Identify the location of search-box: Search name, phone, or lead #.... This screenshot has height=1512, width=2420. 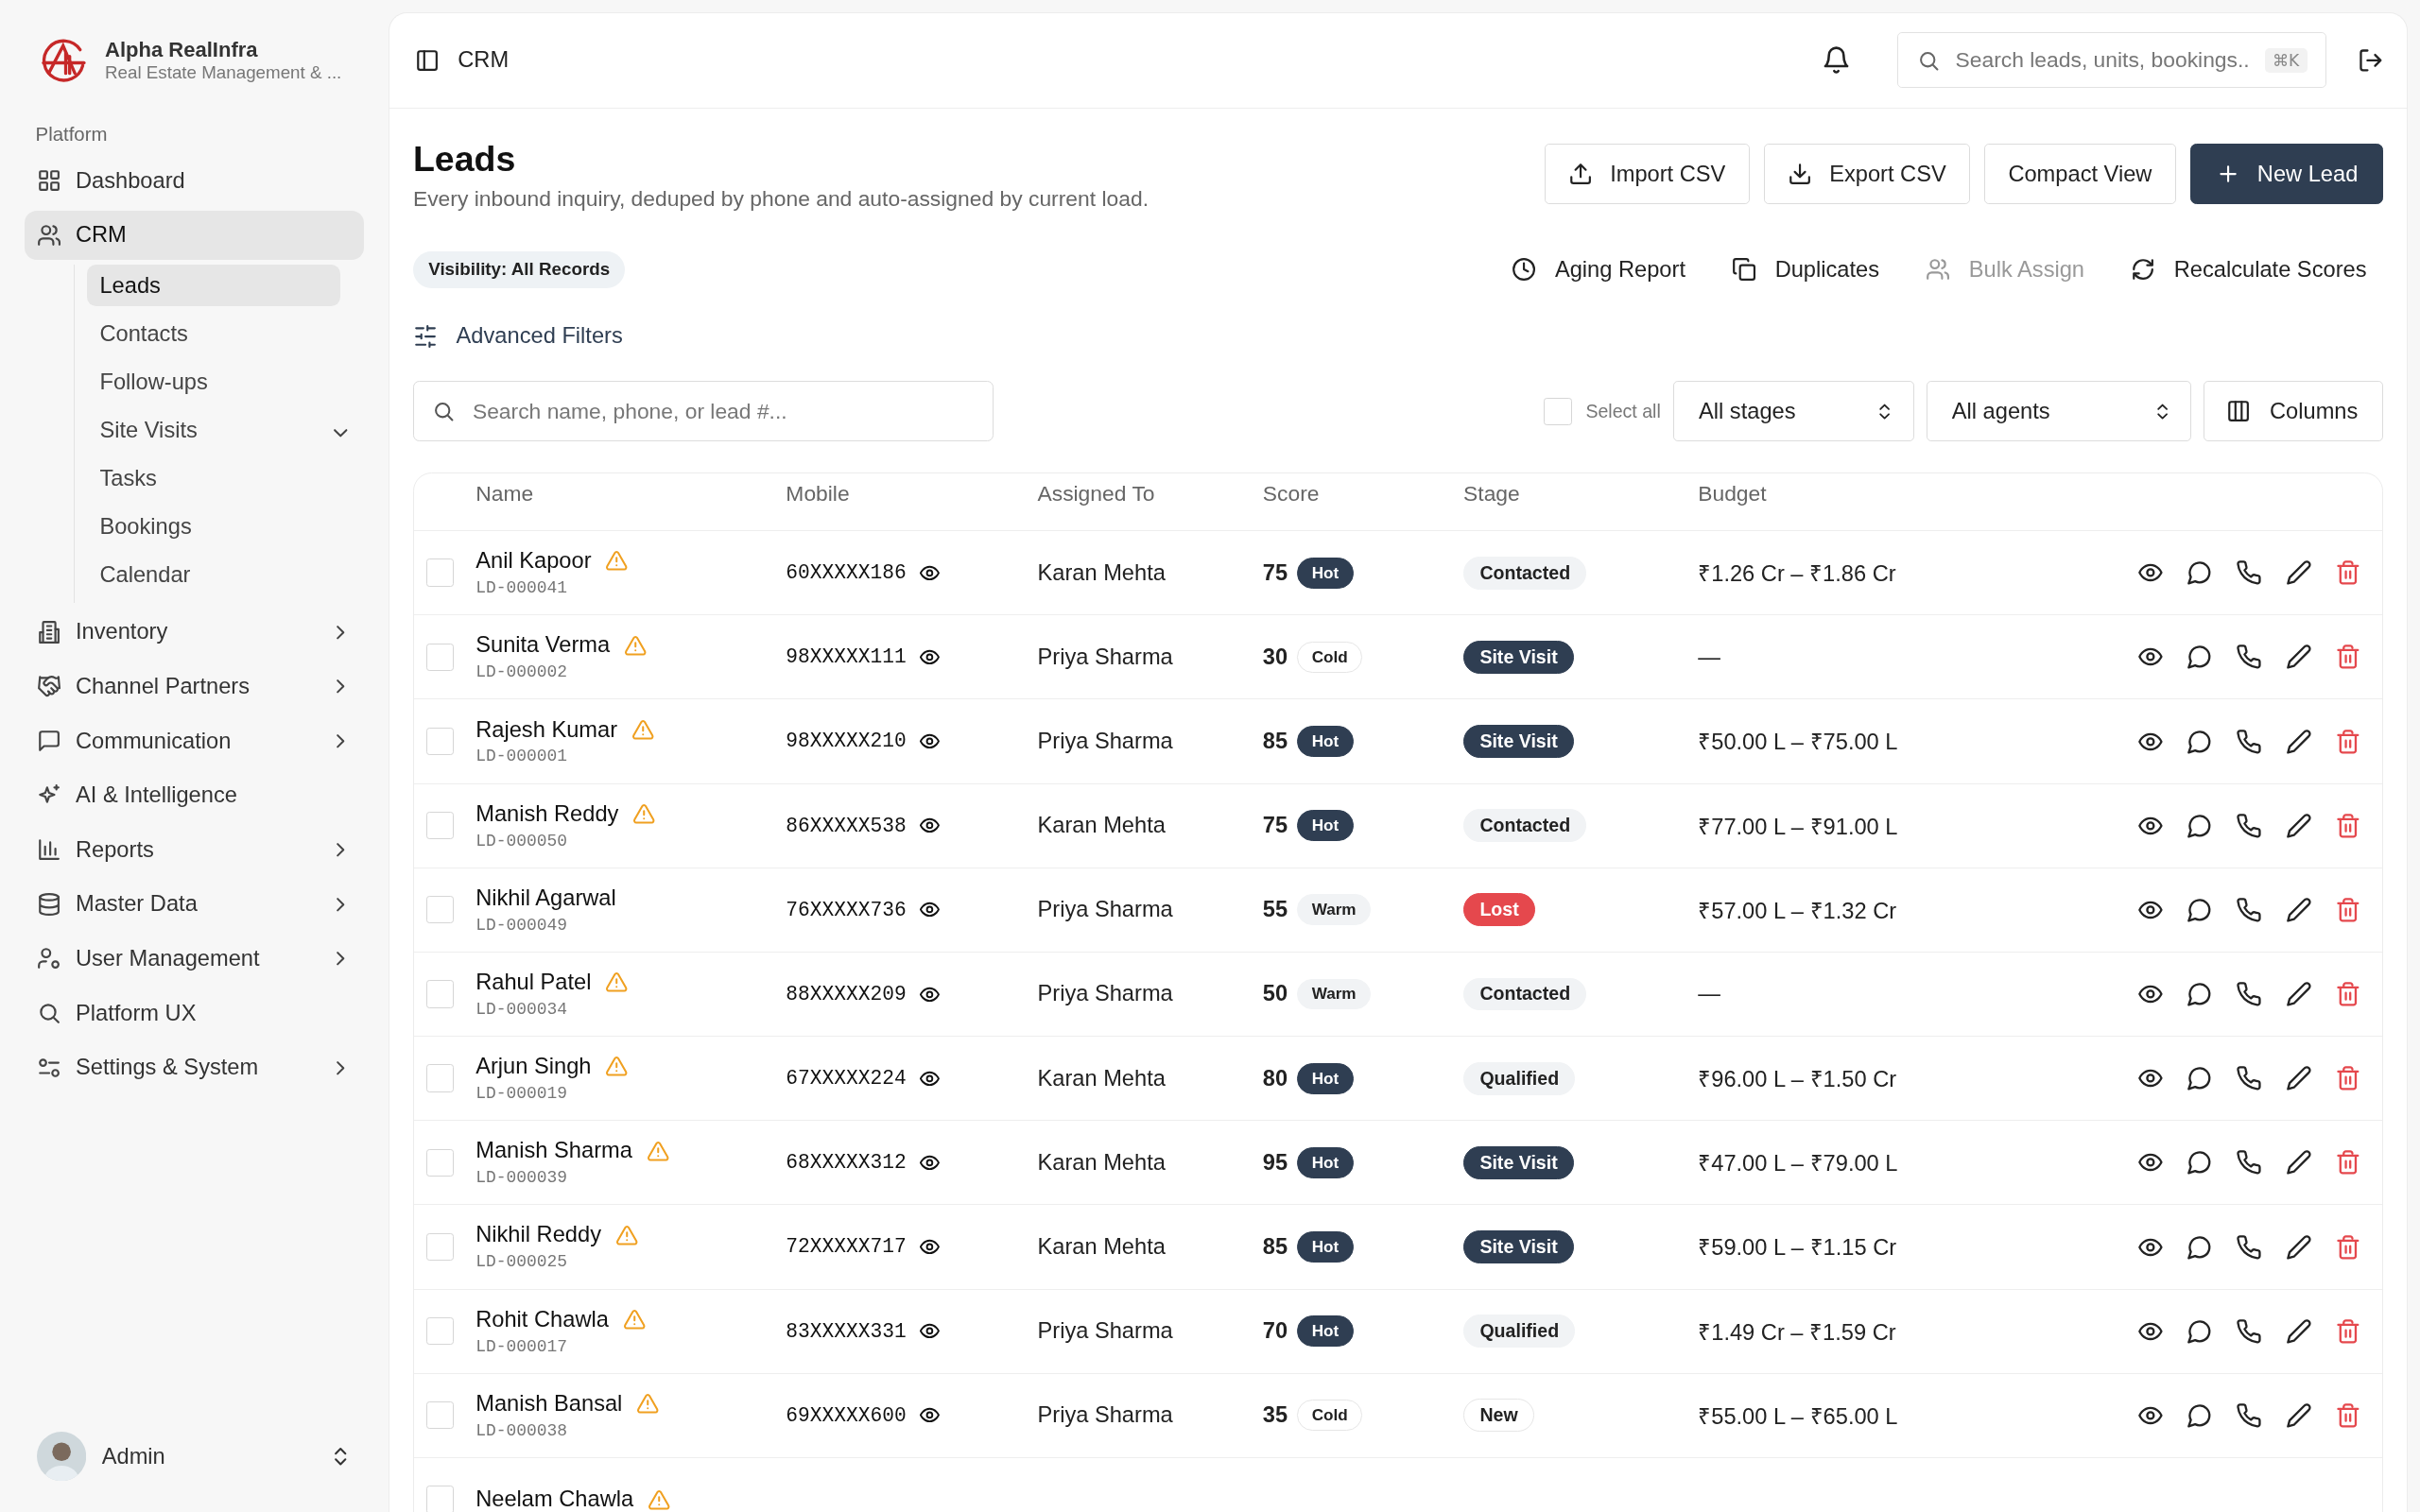
(703, 411).